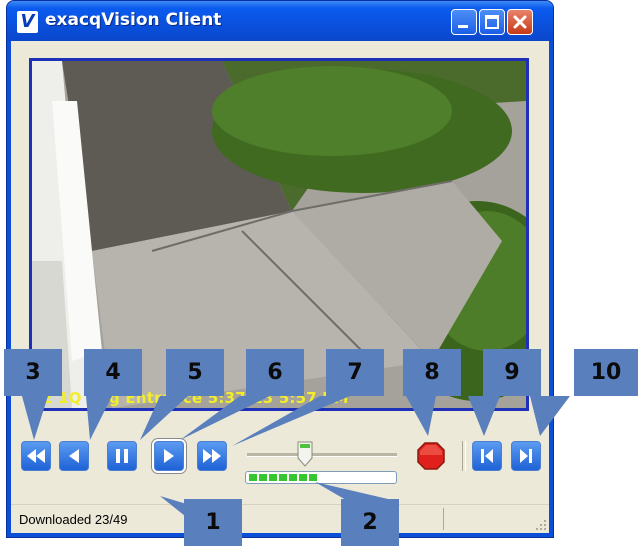  Describe the element at coordinates (305, 454) in the screenshot. I see `playback-position-slider` at that location.